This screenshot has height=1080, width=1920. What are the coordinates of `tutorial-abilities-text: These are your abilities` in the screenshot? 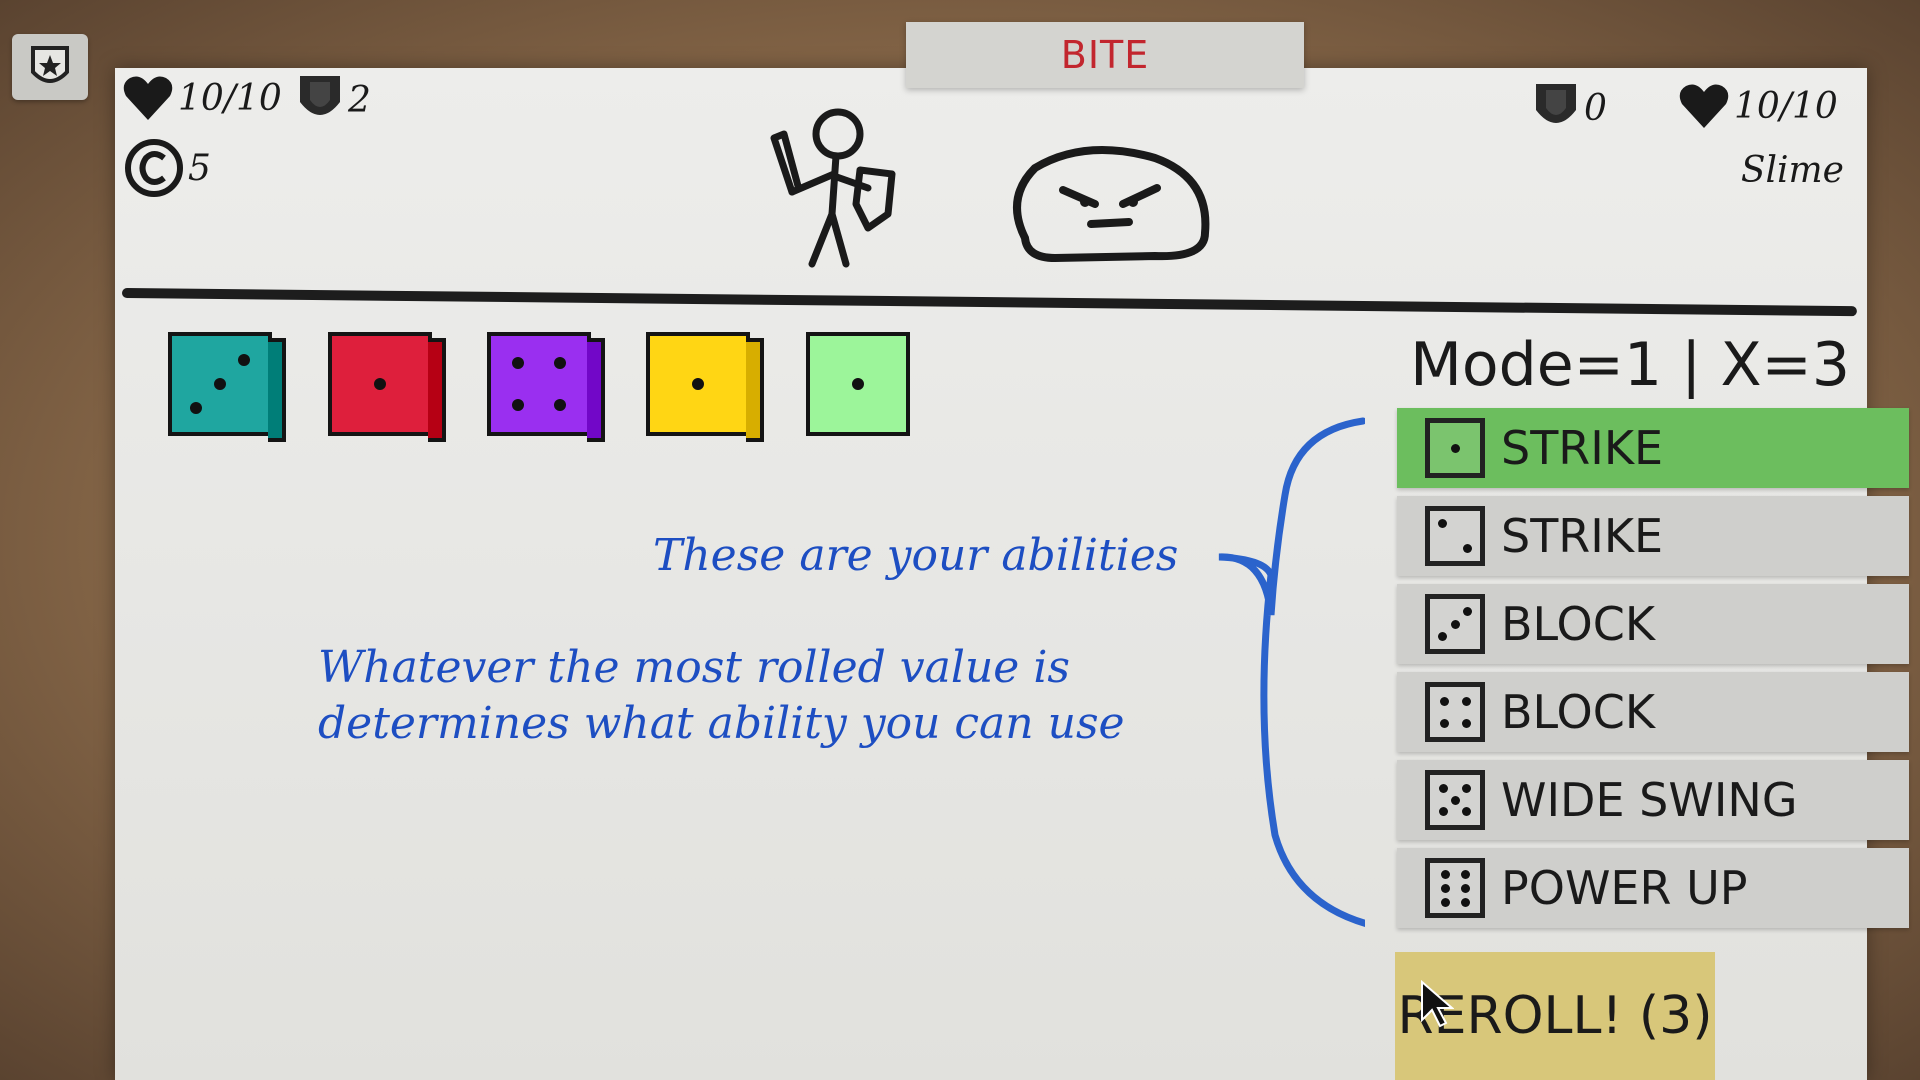 It's located at (916, 555).